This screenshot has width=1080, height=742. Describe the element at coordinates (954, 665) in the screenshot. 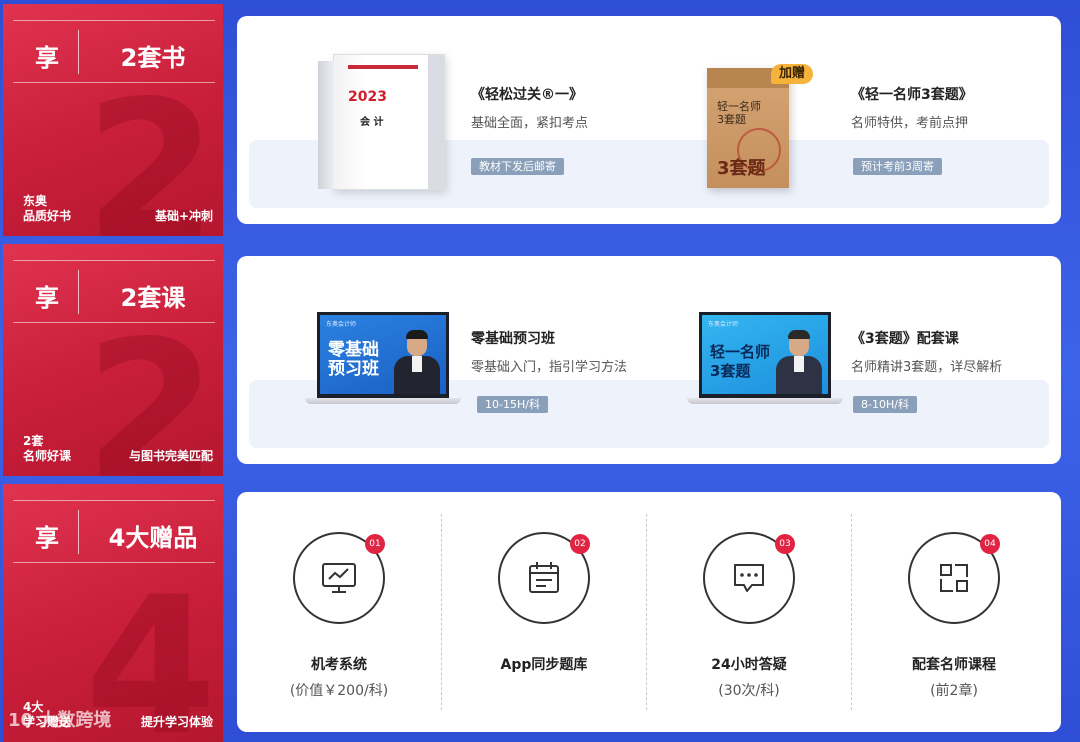

I see `gift-title: 配套名师课程` at that location.